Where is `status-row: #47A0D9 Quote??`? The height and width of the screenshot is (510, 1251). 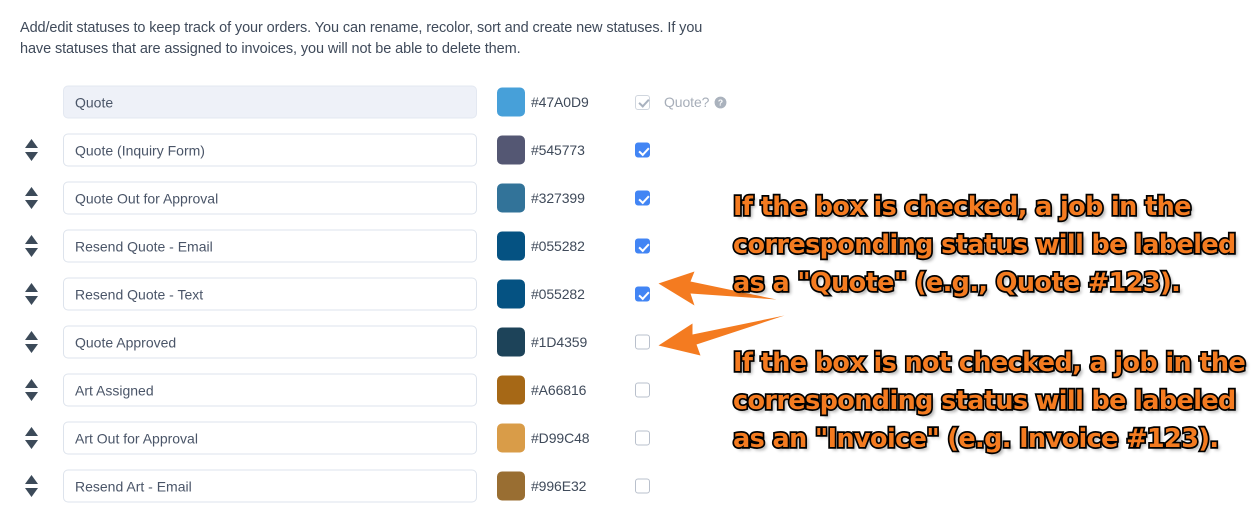 status-row: #47A0D9 Quote?? is located at coordinates (380, 102).